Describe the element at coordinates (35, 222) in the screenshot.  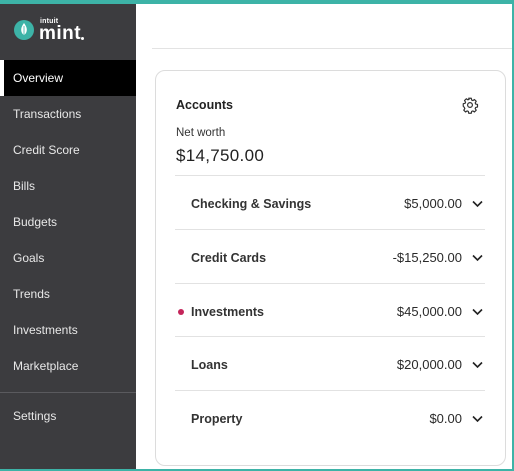
I see `sidebar-item-label: Budgets` at that location.